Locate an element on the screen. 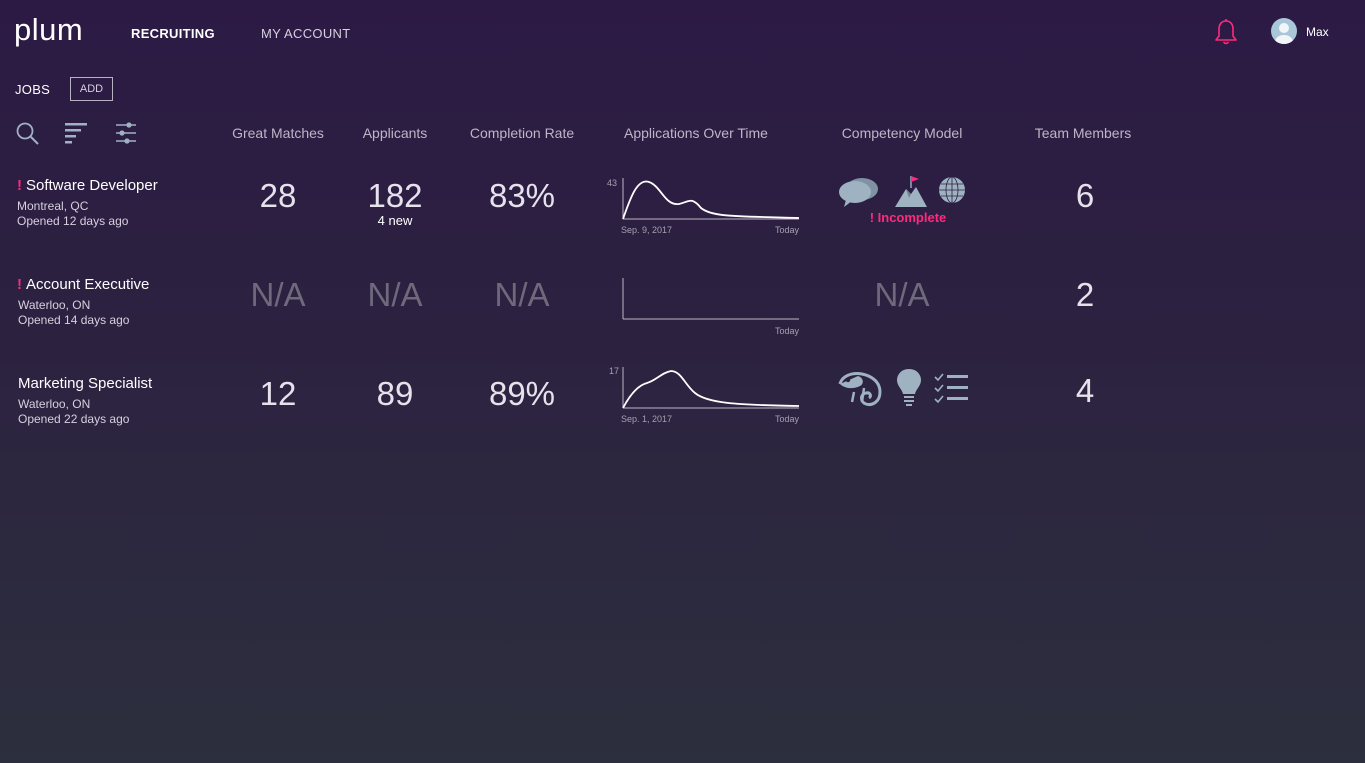 The height and width of the screenshot is (763, 1365). applications-chart-software-developer: 43 Sep. 9, 2017 Today is located at coordinates (705, 207).